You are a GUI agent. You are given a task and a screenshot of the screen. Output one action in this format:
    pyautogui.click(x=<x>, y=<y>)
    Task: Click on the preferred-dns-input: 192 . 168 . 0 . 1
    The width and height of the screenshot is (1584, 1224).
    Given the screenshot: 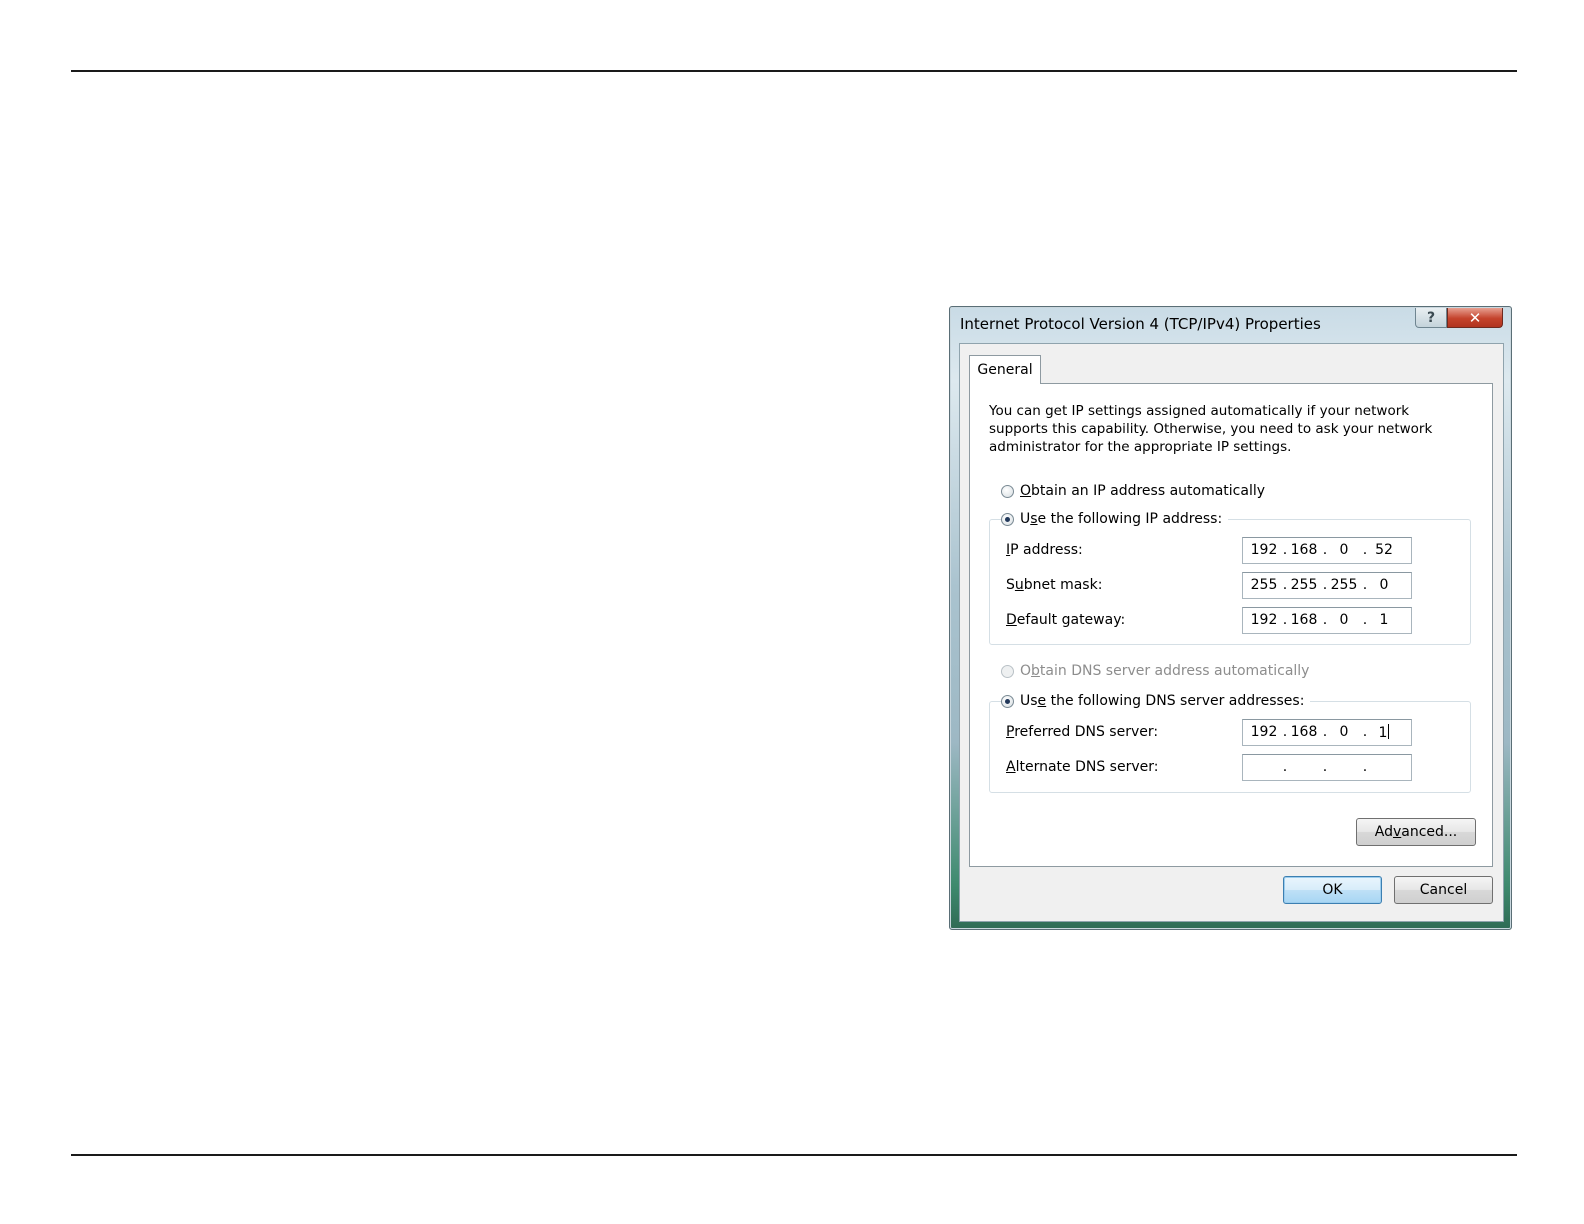 What is the action you would take?
    pyautogui.click(x=1327, y=732)
    